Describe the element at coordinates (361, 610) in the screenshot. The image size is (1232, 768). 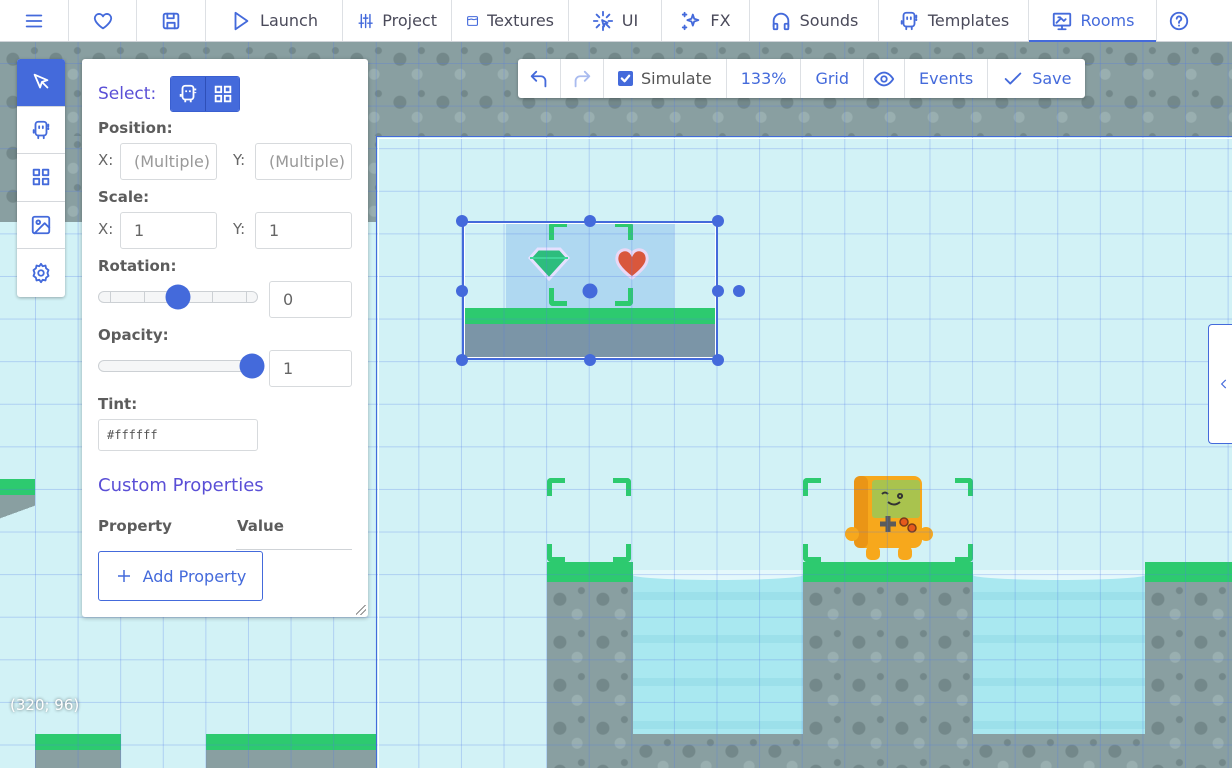
I see `panel-resize-grip` at that location.